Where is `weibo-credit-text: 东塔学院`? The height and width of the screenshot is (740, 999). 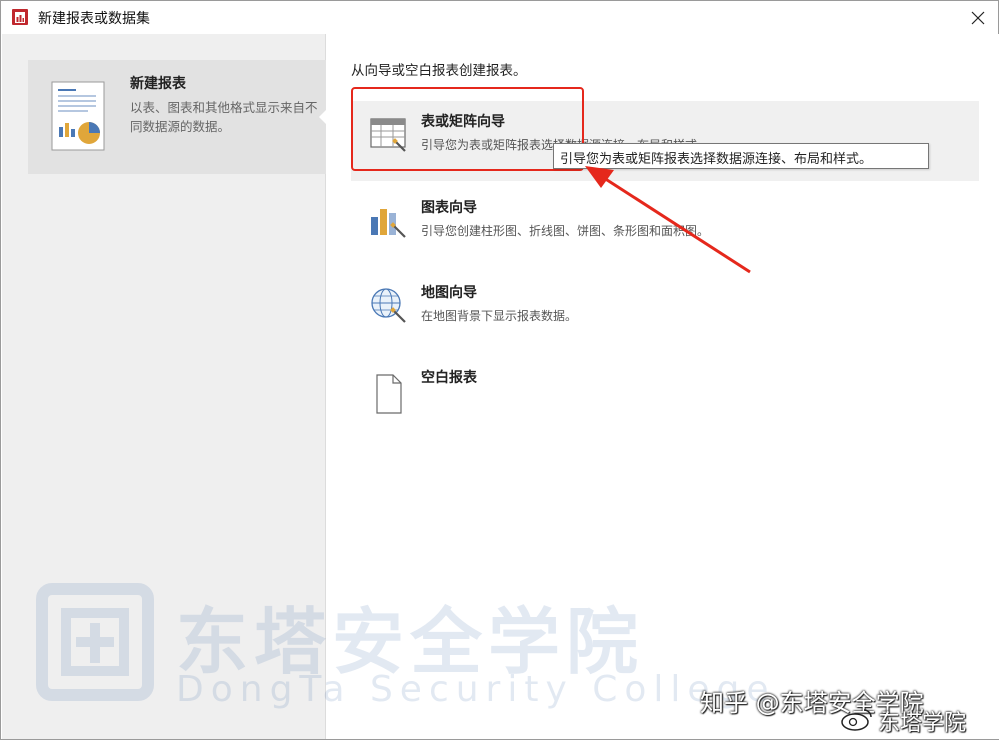
weibo-credit-text: 东塔学院 is located at coordinates (922, 723).